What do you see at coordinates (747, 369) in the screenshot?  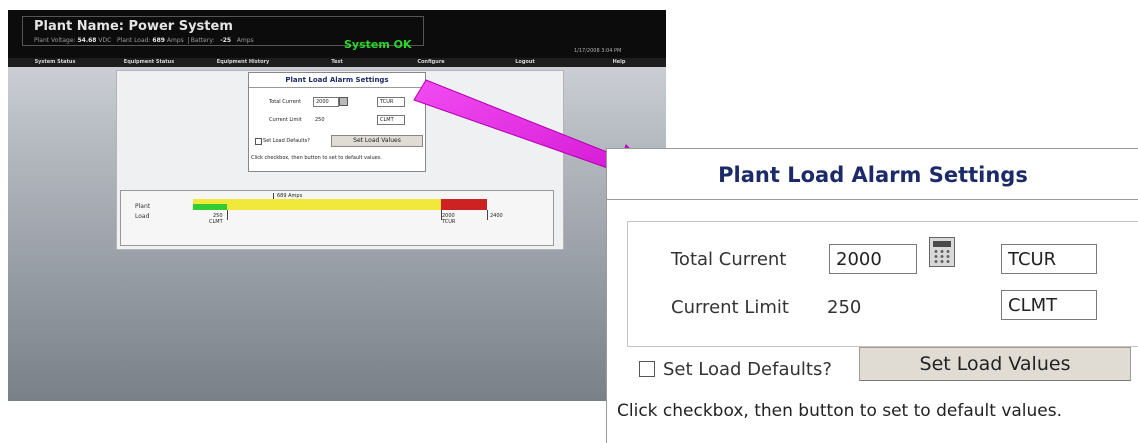 I see `set-load-defaults-label: Set Load Defaults?` at bounding box center [747, 369].